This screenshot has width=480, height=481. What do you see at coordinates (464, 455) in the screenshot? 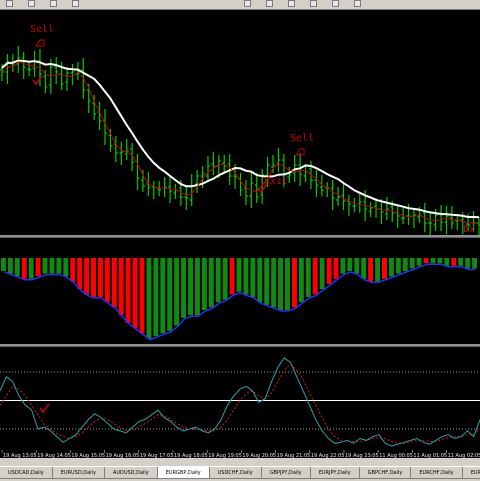
I see `time-axis-label: 11 Aug 02:05` at bounding box center [464, 455].